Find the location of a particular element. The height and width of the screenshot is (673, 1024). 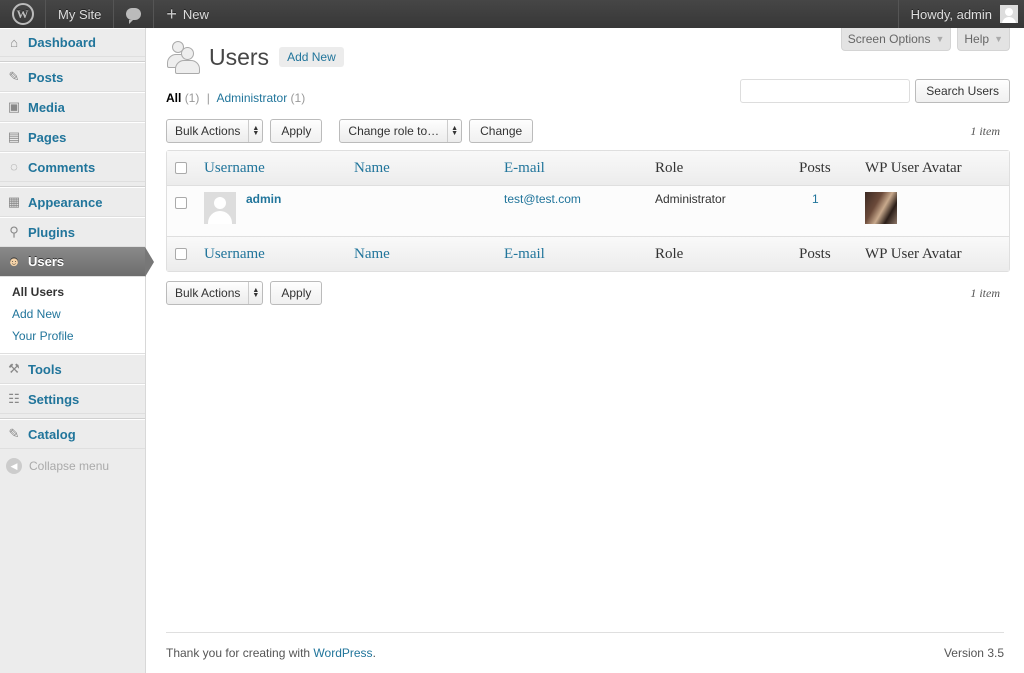

version-label: Version 3.5 is located at coordinates (973, 653).